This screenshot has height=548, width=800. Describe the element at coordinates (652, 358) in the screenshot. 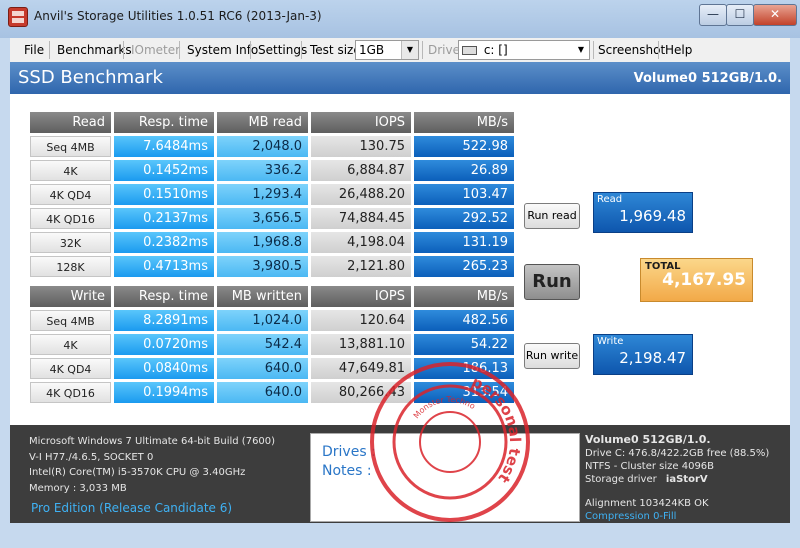

I see `write-score-value: 2,198.47` at that location.